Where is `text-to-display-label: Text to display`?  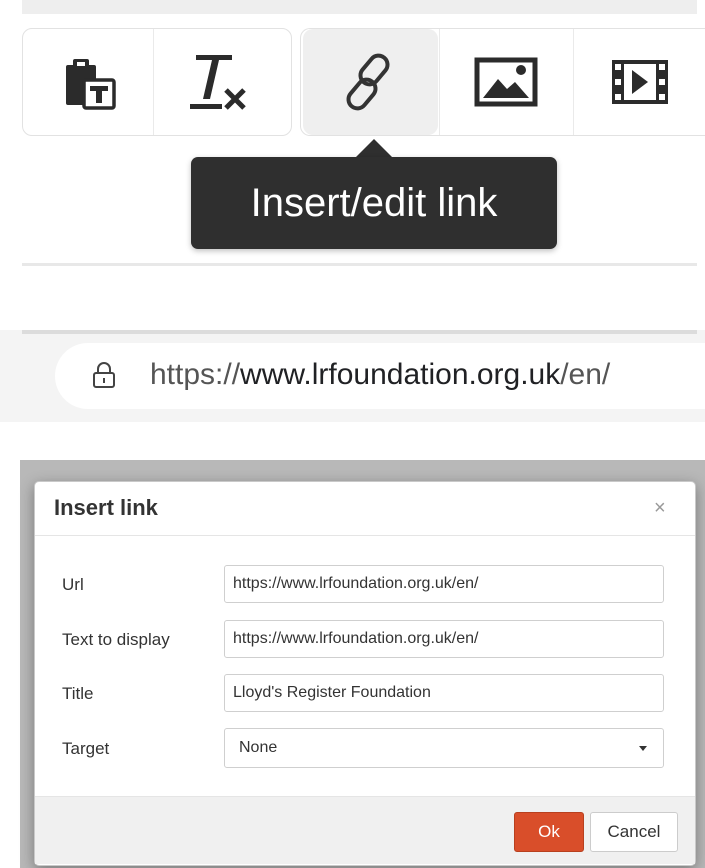
text-to-display-label: Text to display is located at coordinates (116, 639).